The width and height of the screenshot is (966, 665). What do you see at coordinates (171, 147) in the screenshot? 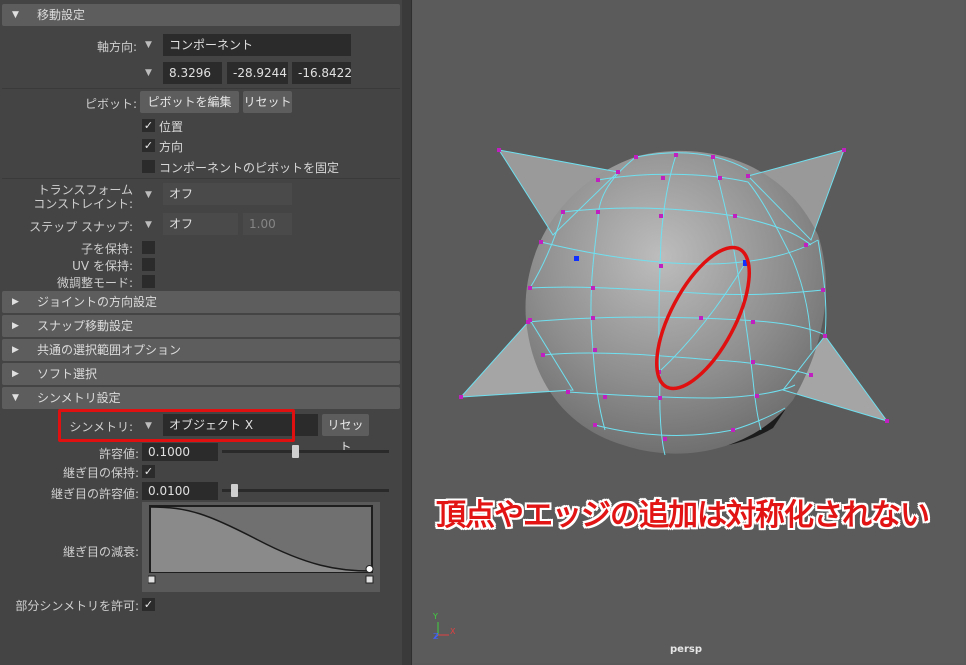
I see `orientation-label: 方向` at bounding box center [171, 147].